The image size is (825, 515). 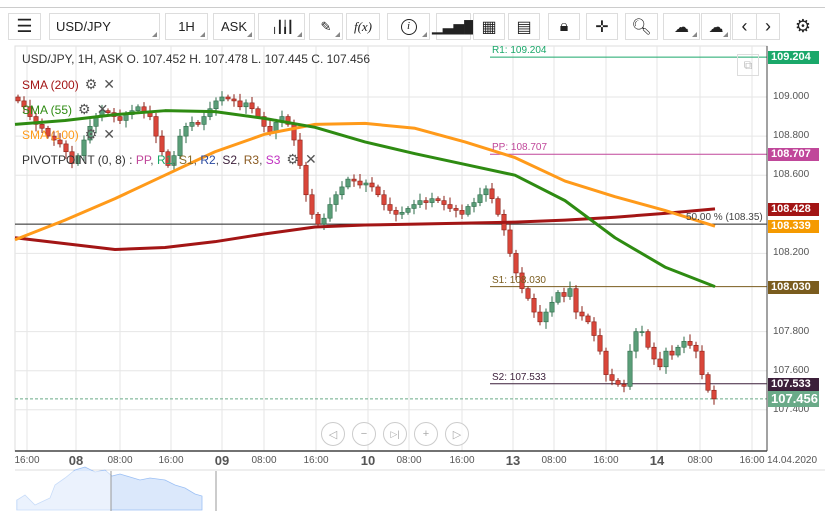 What do you see at coordinates (519, 280) in the screenshot?
I see `pivot-level-label: S1: 108.030` at bounding box center [519, 280].